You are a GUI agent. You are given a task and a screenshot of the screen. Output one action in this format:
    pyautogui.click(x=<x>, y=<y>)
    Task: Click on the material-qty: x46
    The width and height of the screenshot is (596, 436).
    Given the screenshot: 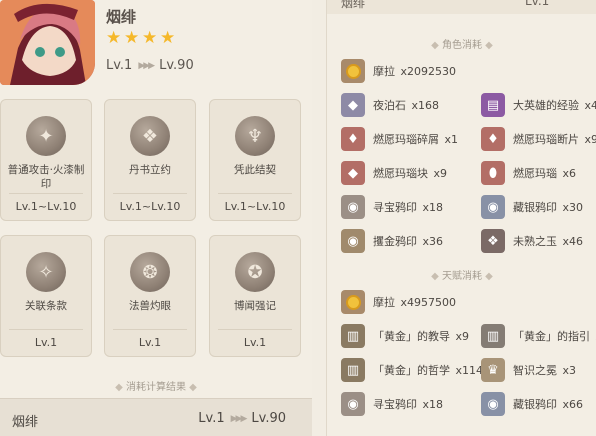 What is the action you would take?
    pyautogui.click(x=571, y=241)
    